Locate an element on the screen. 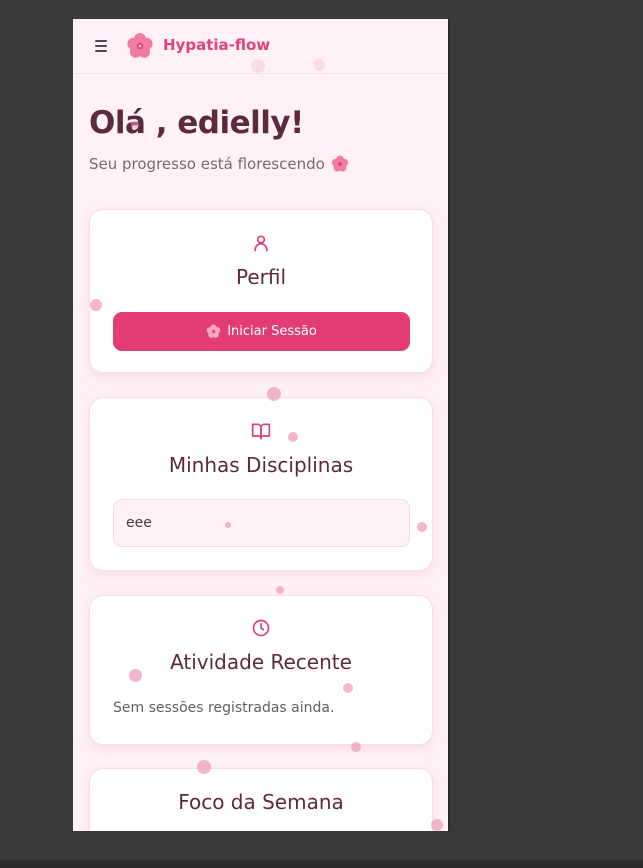 This screenshot has width=643, height=868. user-icon is located at coordinates (261, 243).